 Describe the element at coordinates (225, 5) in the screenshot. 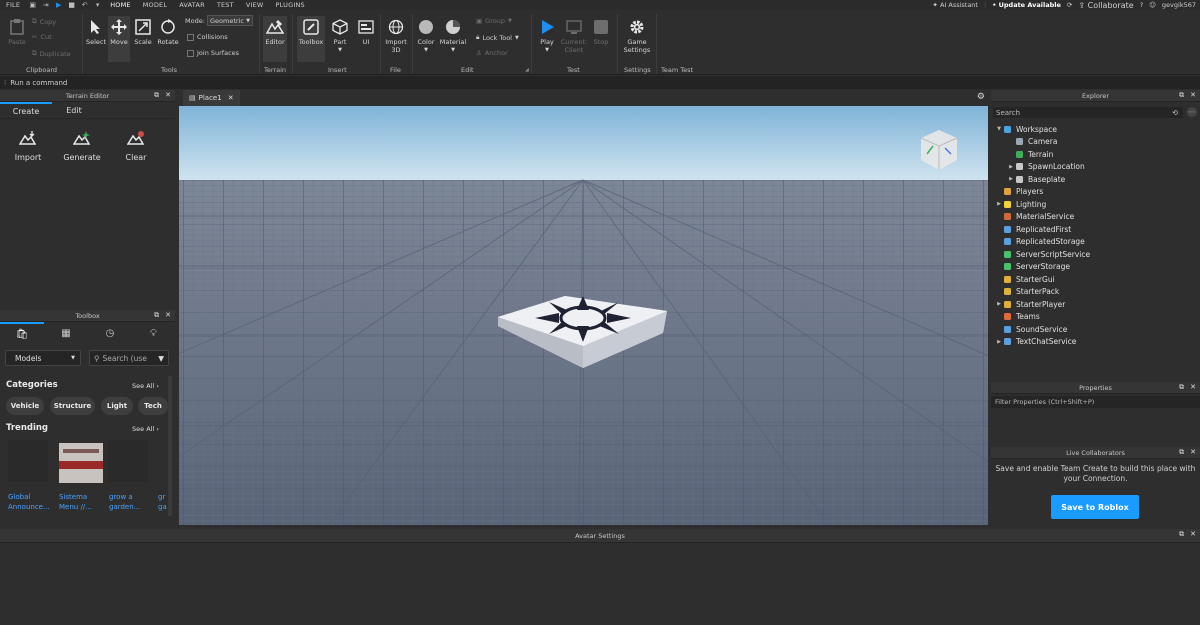

I see `tab-test: TEST` at that location.